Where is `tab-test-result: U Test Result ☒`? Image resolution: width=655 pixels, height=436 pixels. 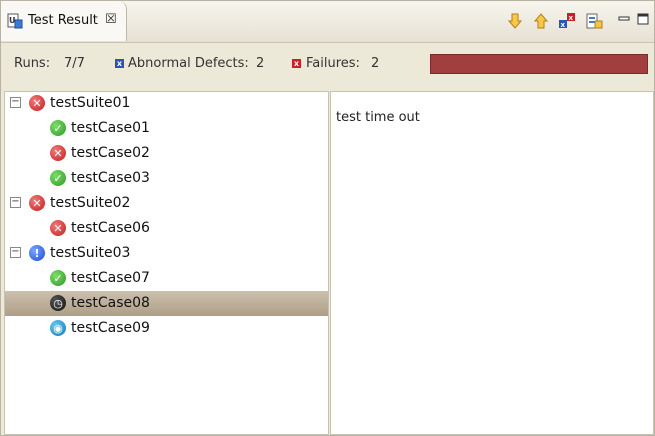 tab-test-result: U Test Result ☒ is located at coordinates (64, 21).